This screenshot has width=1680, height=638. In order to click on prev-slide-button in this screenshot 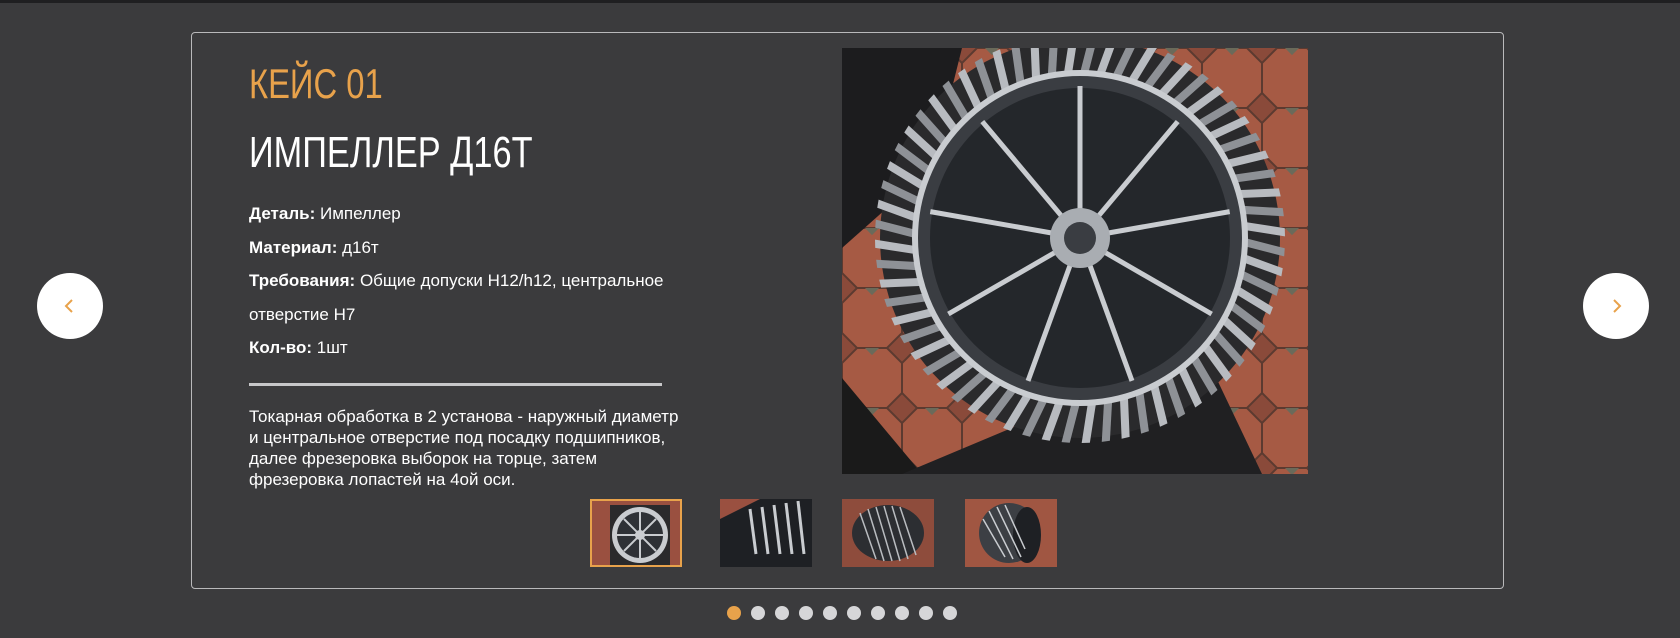, I will do `click(70, 306)`.